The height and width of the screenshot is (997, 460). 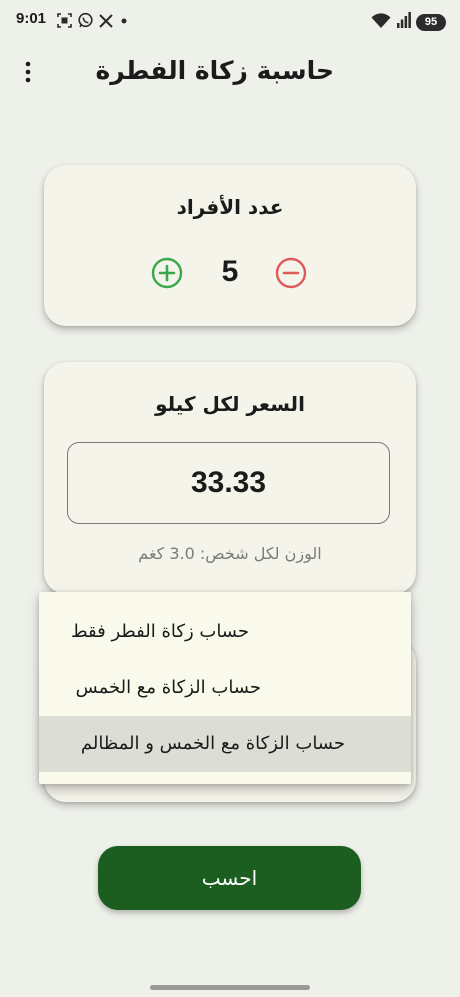 I want to click on more-vert-icon, so click(x=28, y=74).